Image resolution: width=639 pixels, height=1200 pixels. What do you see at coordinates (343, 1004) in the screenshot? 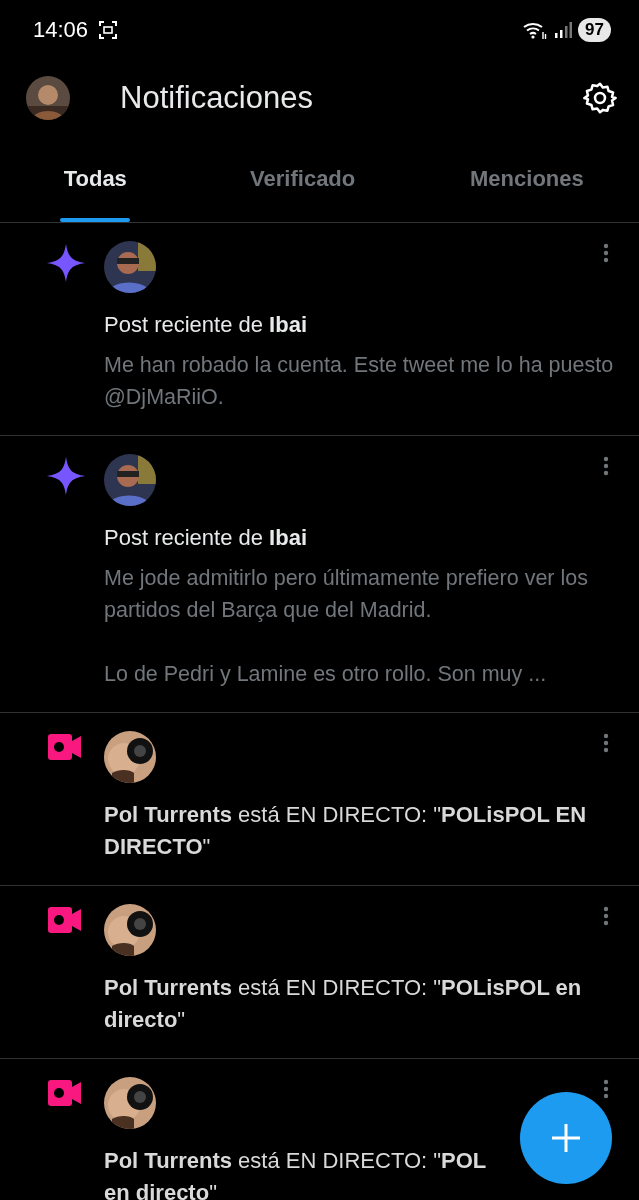
I see `notification-title: Pol Turrents está EN DIRECTO: "POLisPOL en directo"` at bounding box center [343, 1004].